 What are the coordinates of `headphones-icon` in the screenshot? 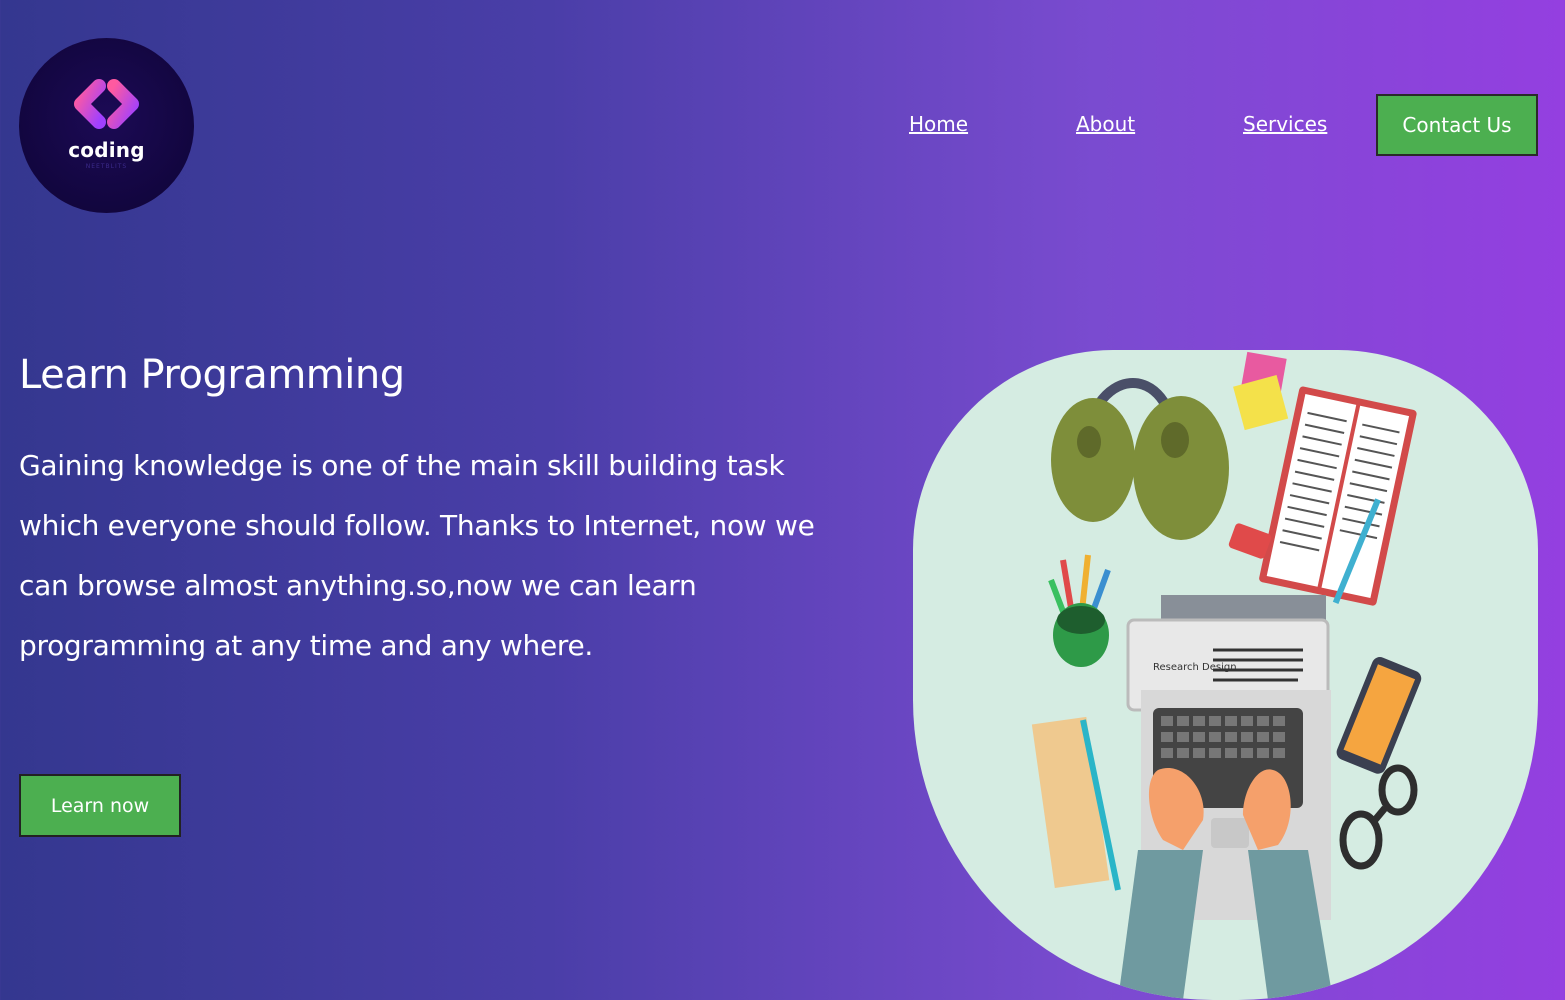 It's located at (1140, 459).